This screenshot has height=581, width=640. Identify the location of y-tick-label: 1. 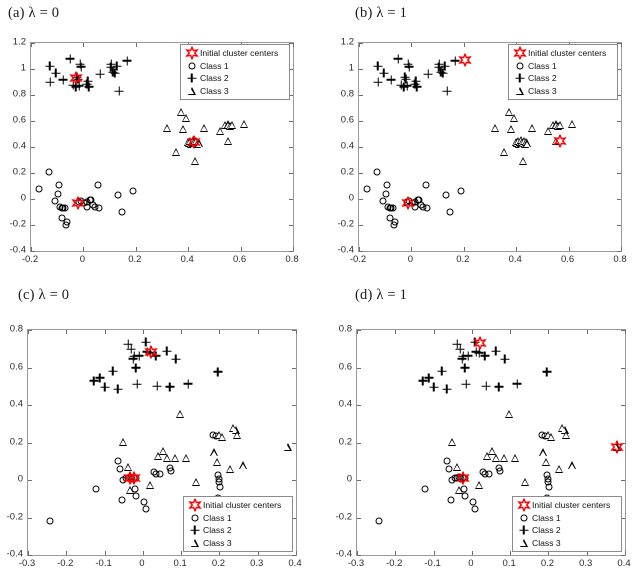
(351, 68).